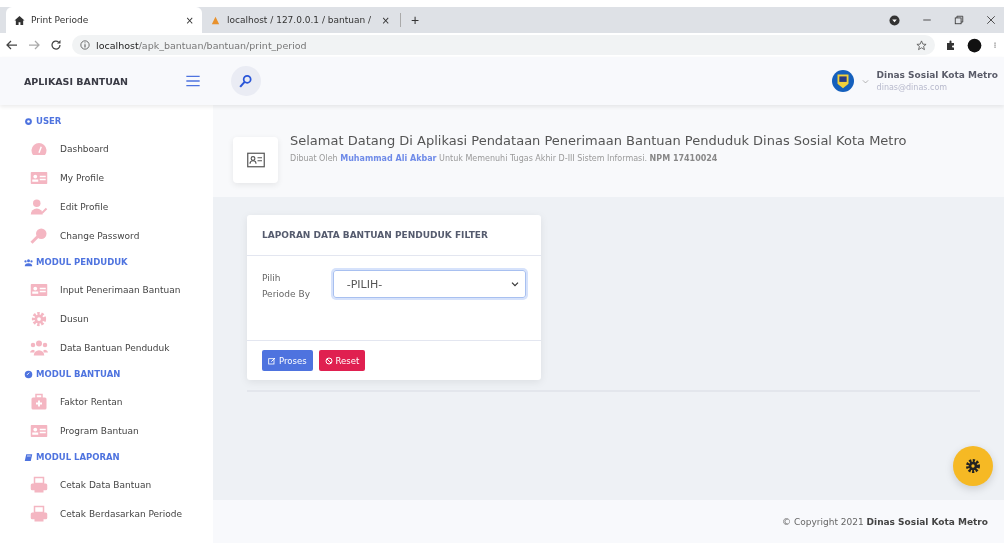 The height and width of the screenshot is (543, 1004). What do you see at coordinates (598, 140) in the screenshot?
I see `welcome-title: Selamat Datang Di Aplikasi Pendataan Penerimaan Bantuan Penduduk Dinas Sosial Kota Metro` at bounding box center [598, 140].